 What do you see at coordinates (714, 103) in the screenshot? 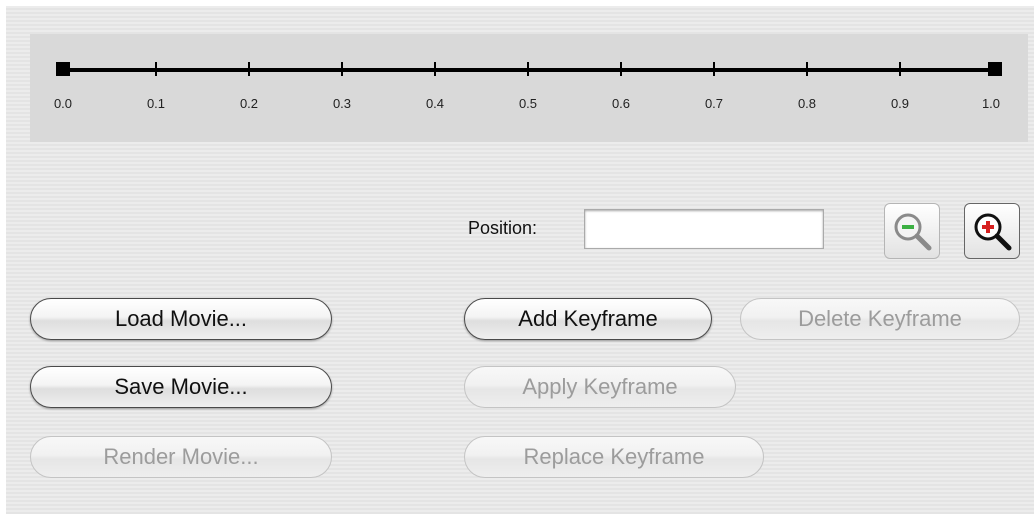
I see `tick-label: 0.7` at bounding box center [714, 103].